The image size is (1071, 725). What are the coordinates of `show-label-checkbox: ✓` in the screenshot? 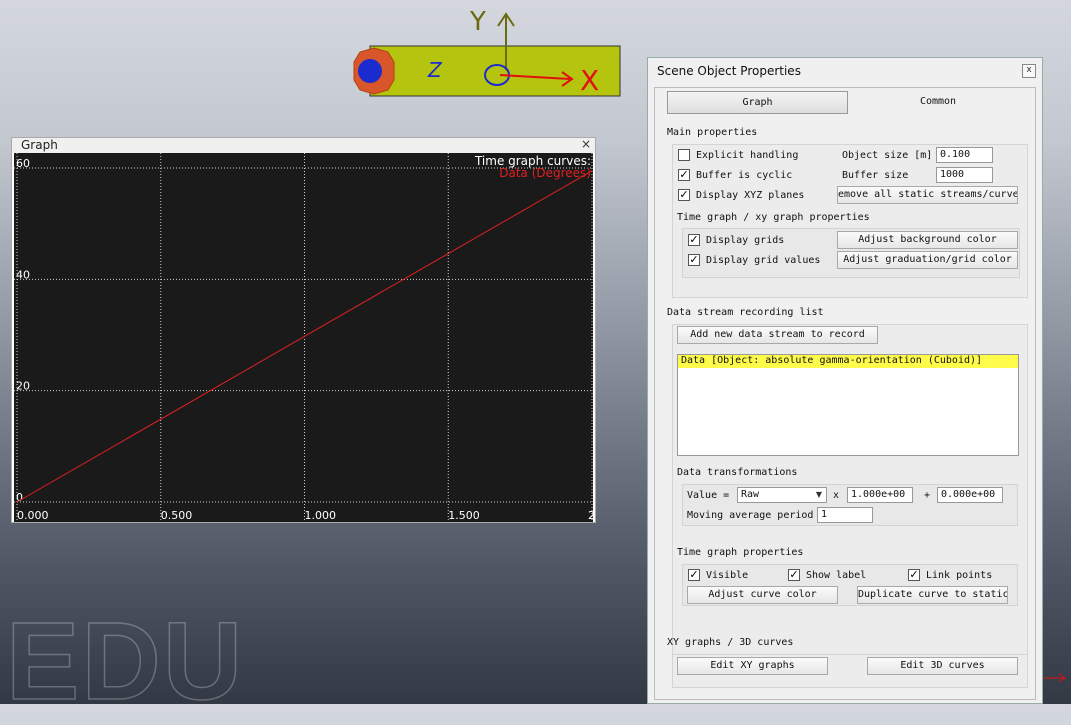 It's located at (794, 575).